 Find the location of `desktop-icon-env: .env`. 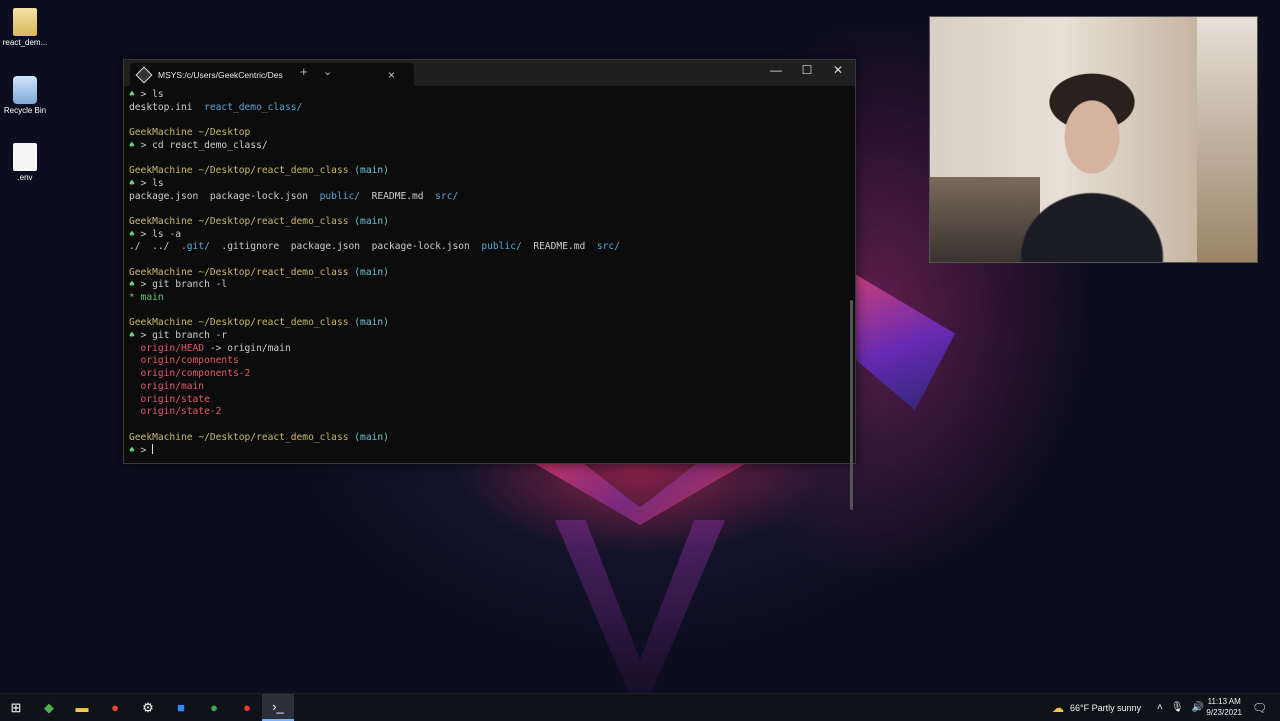

desktop-icon-env: .env is located at coordinates (27, 162).